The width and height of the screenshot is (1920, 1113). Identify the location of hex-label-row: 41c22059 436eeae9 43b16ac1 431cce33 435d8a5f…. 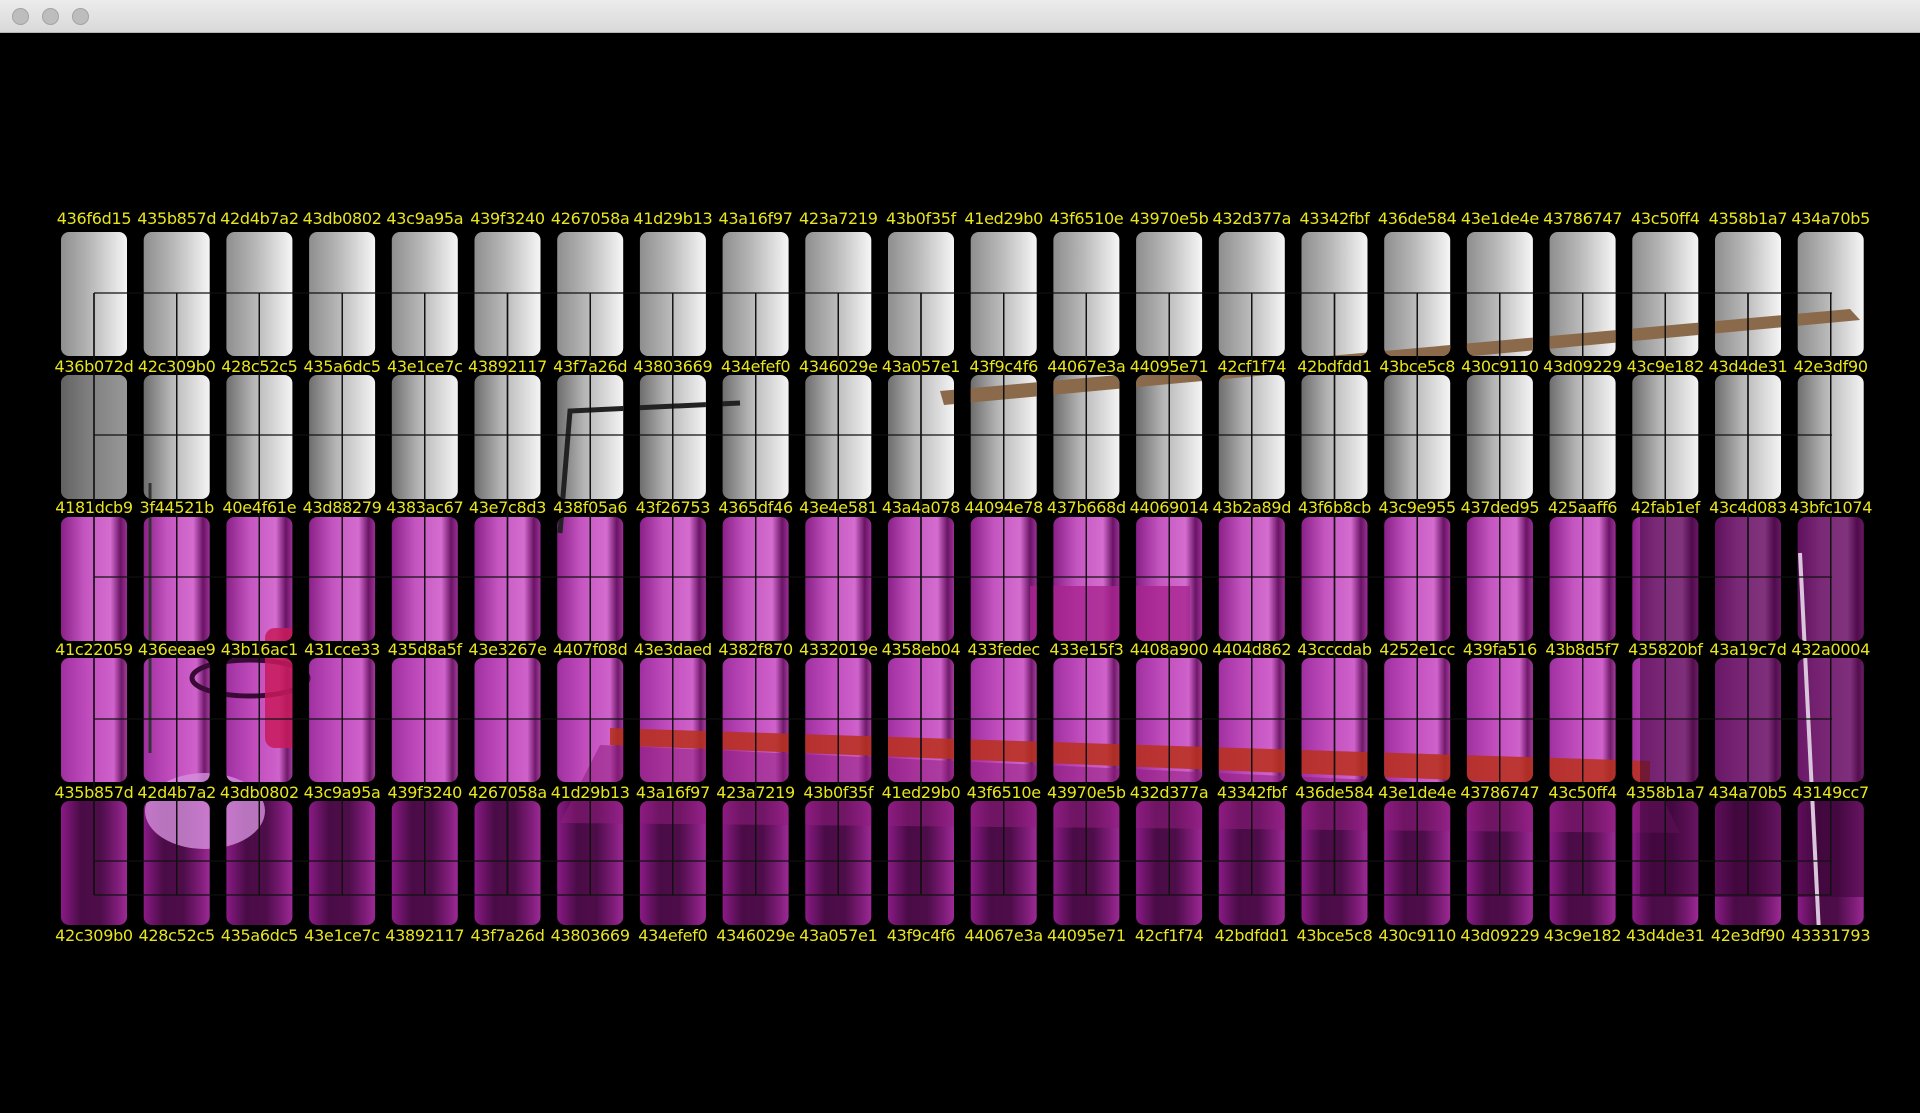
(960, 650).